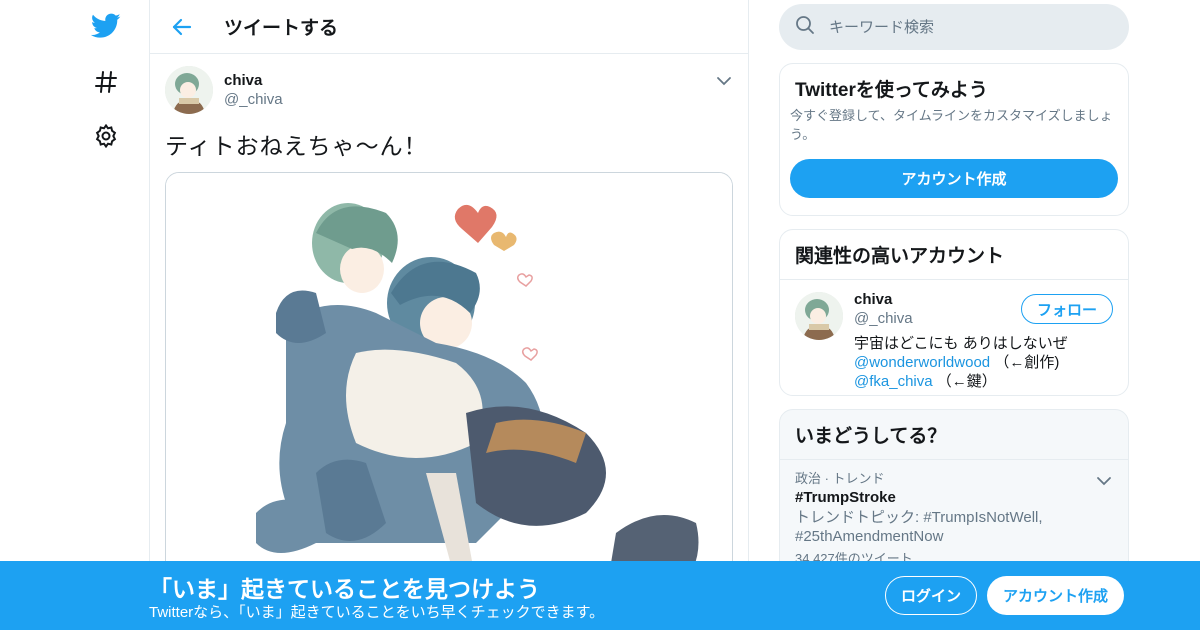  I want to click on bio-line: 宇宙はどこにも ありはしないぜ, so click(961, 343).